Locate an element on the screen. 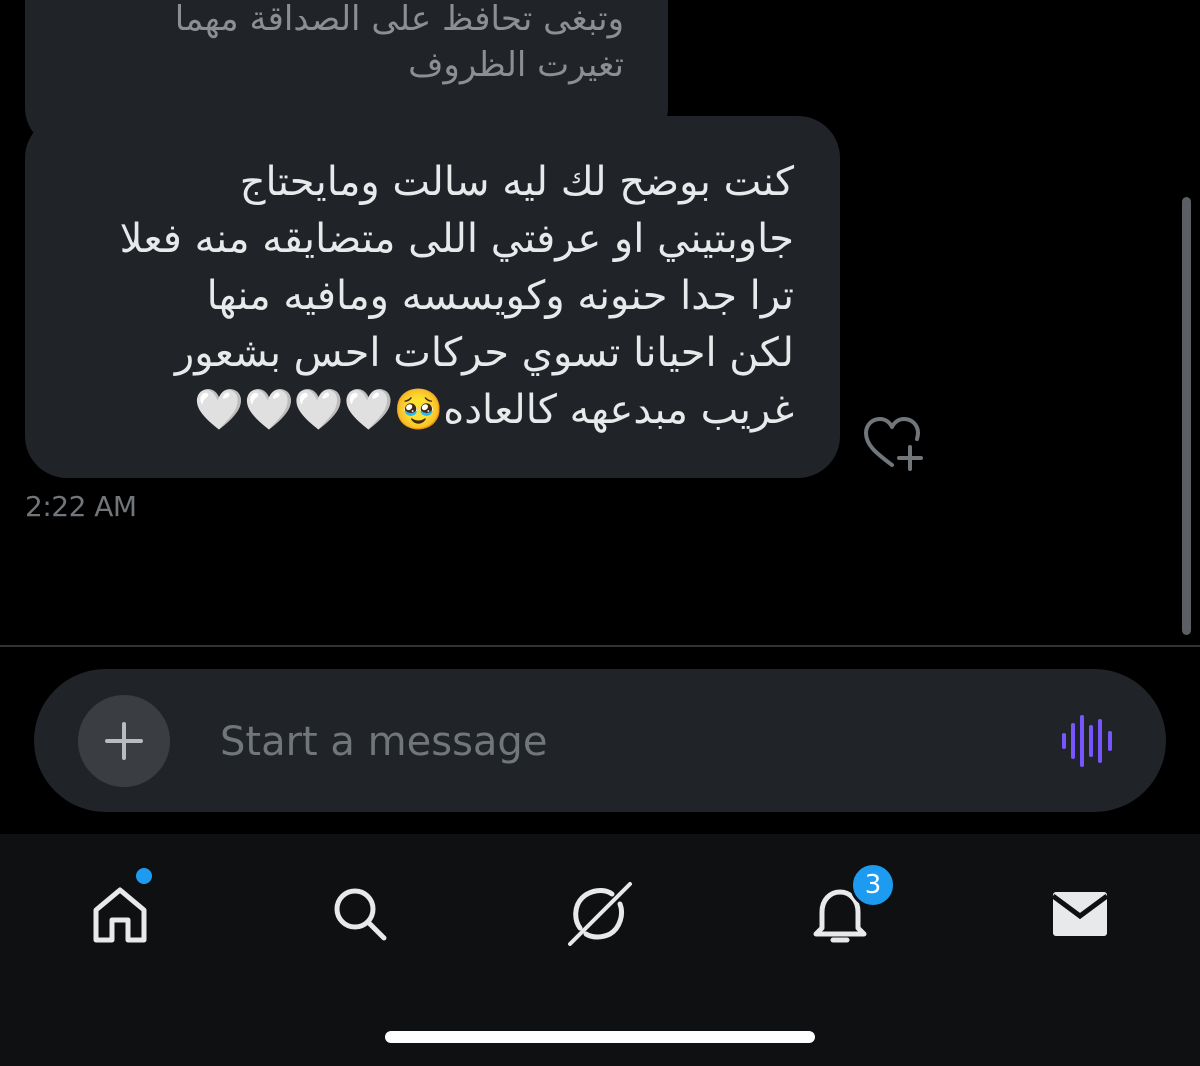 Image resolution: width=1200 pixels, height=1066 pixels. add-reaction-button is located at coordinates (895, 445).